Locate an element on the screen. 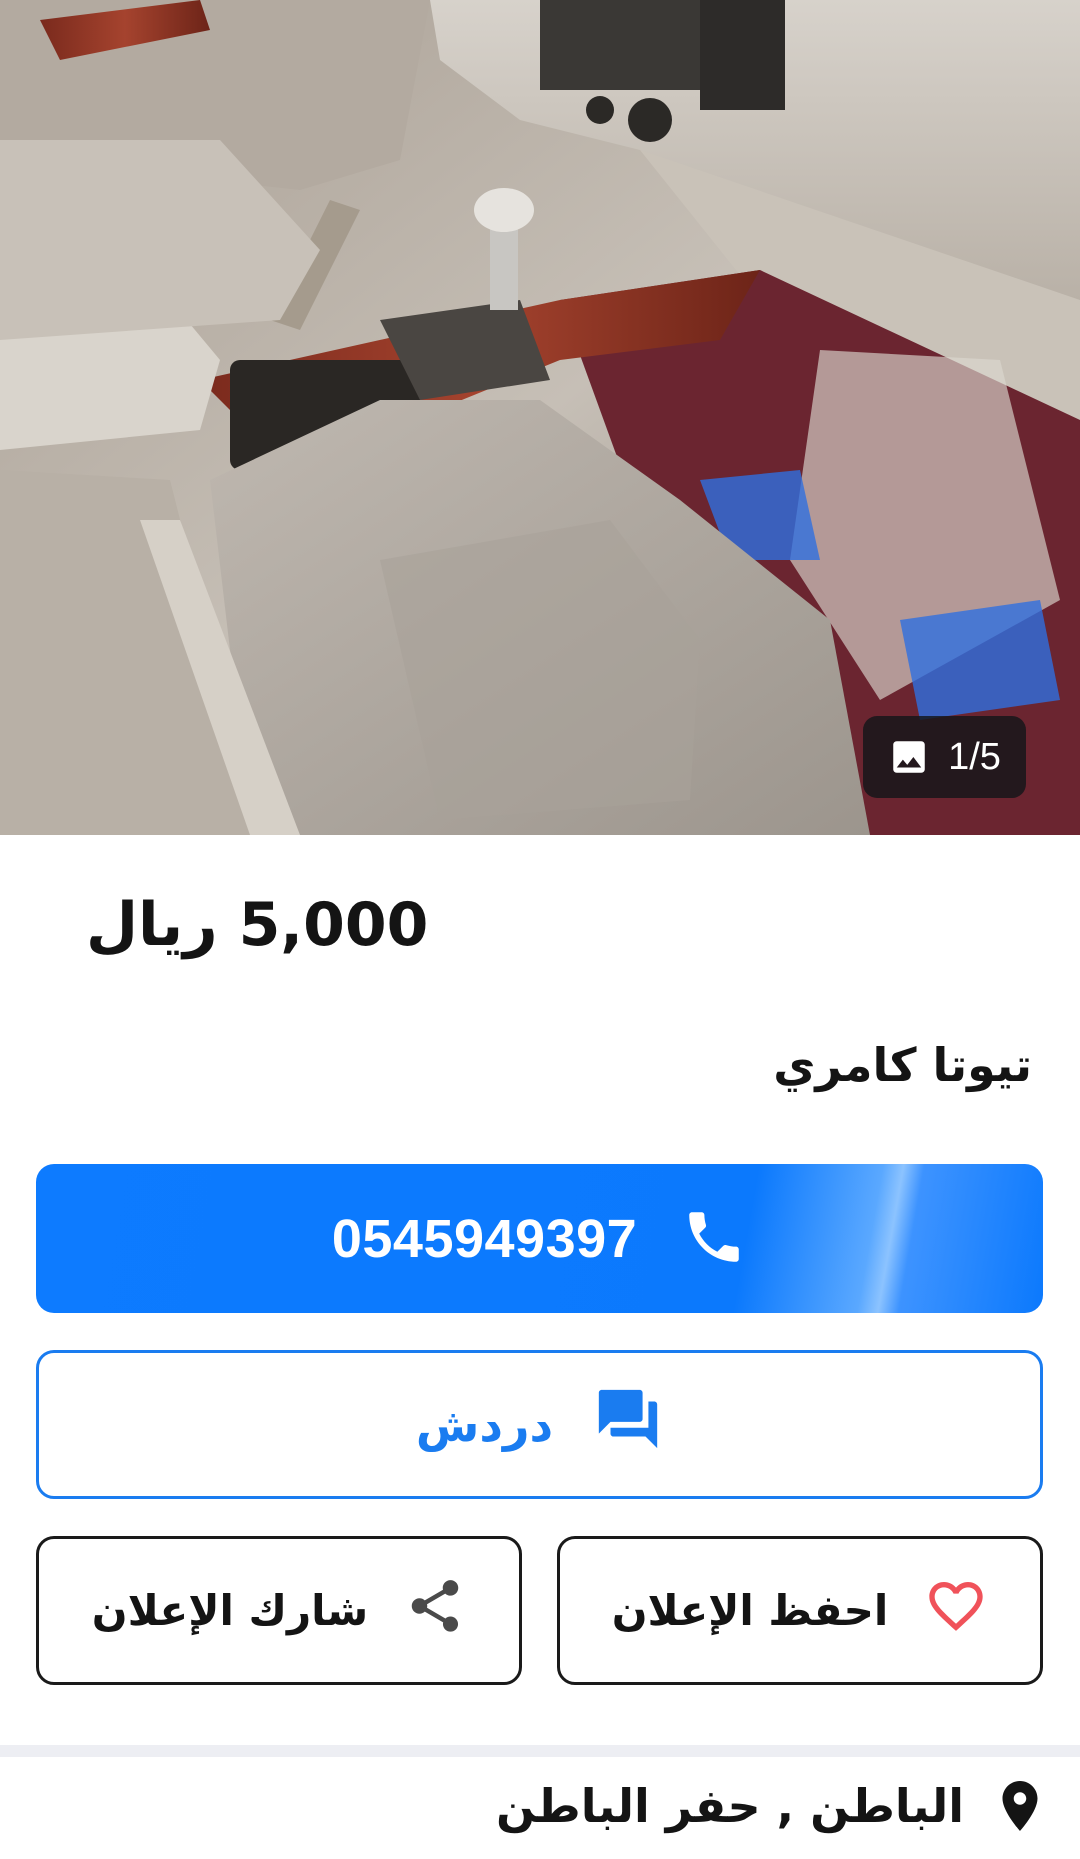  listing-title: تيوتا كامري is located at coordinates (902, 1065).